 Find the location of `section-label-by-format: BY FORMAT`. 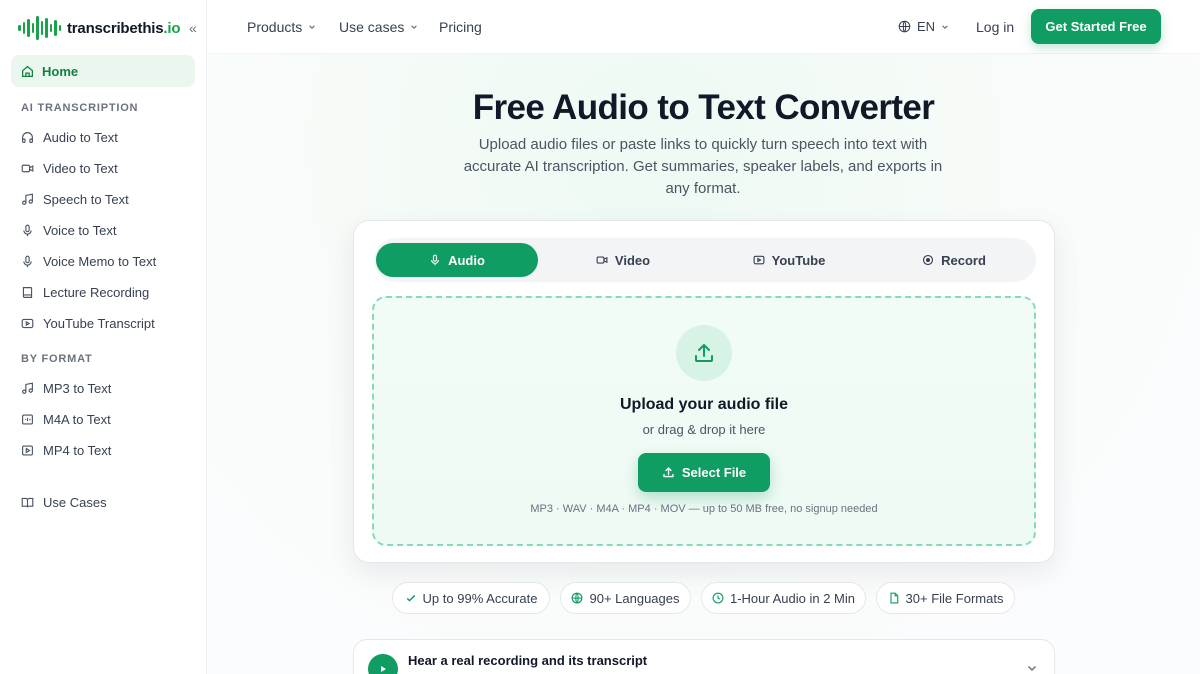

section-label-by-format: BY FORMAT is located at coordinates (57, 359).